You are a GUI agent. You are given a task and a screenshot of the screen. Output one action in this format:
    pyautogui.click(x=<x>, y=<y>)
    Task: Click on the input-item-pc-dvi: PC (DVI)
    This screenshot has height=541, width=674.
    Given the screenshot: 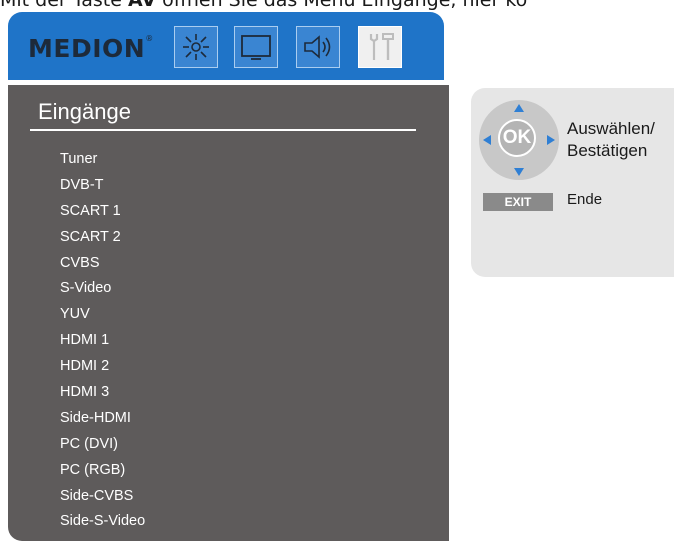 What is the action you would take?
    pyautogui.click(x=102, y=445)
    